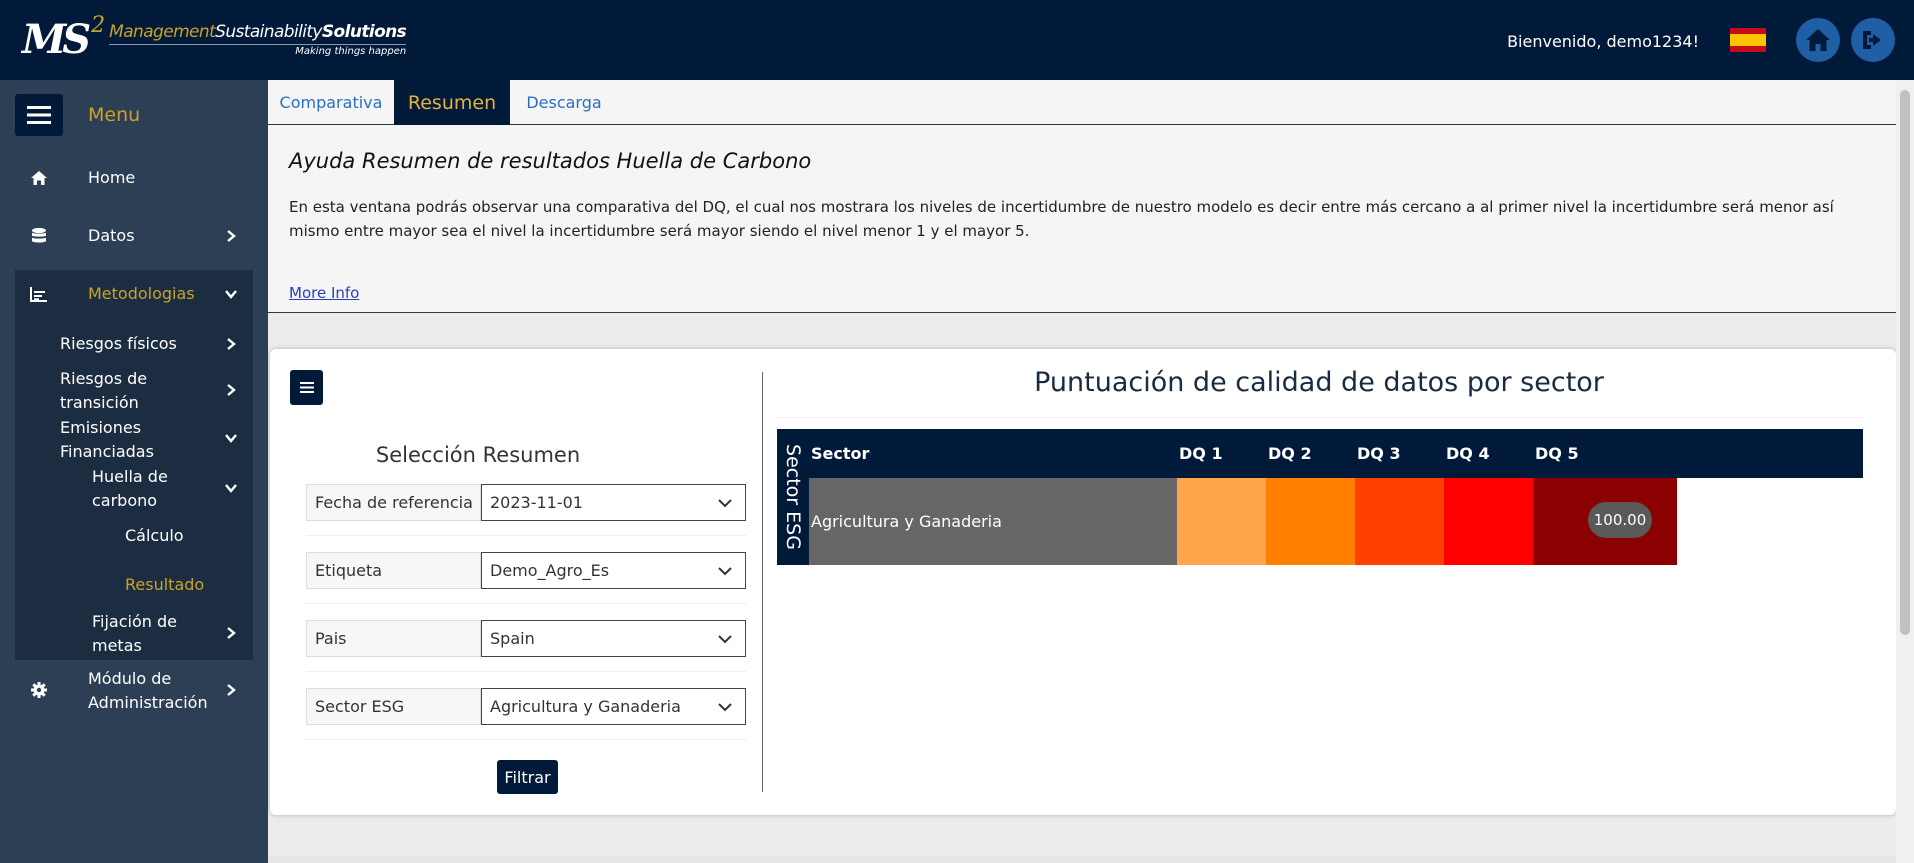  Describe the element at coordinates (1201, 453) in the screenshot. I see `heatmap-col-header: DQ 1` at that location.